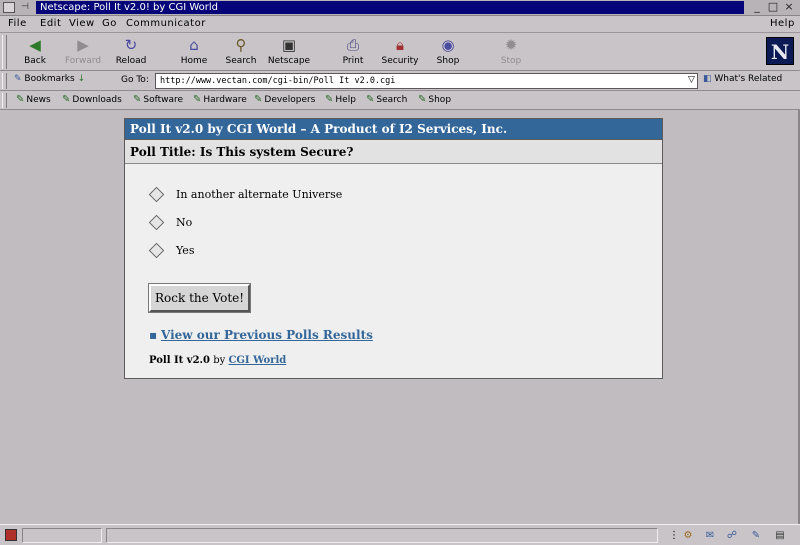 The height and width of the screenshot is (545, 800). I want to click on vote-button: Rock the Vote!, so click(199, 298).